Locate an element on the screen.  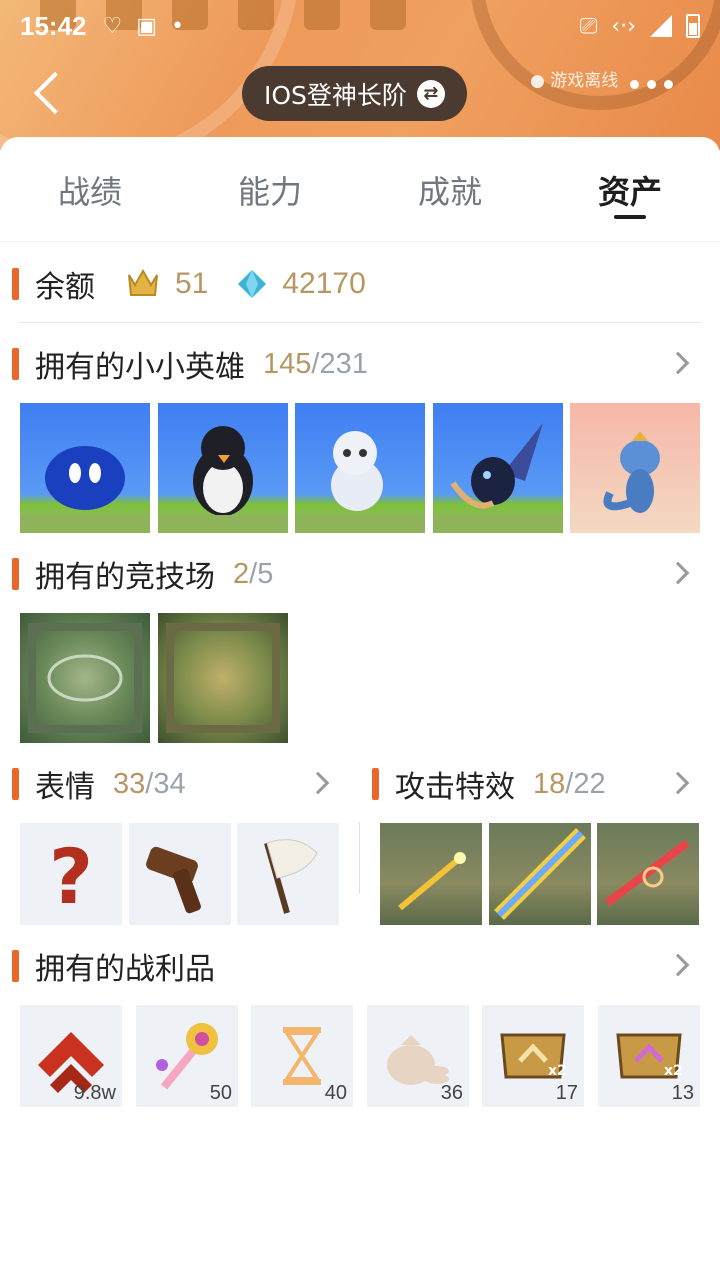
loot-count: 9.8w is located at coordinates (94, 1093).